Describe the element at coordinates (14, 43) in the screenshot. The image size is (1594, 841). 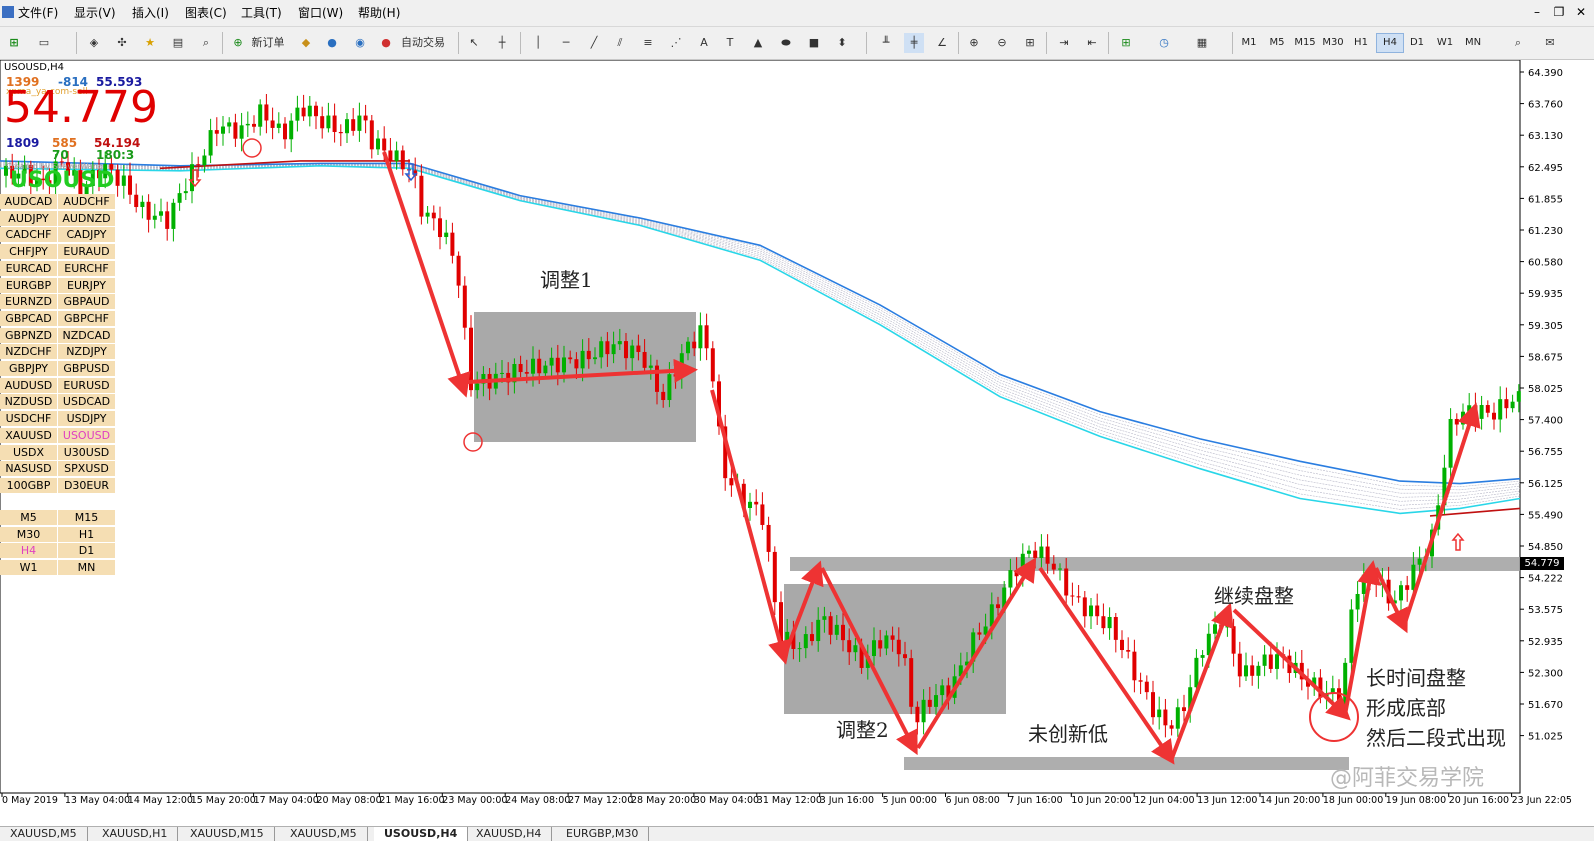
I see `new-chart-icon: ⊞` at that location.